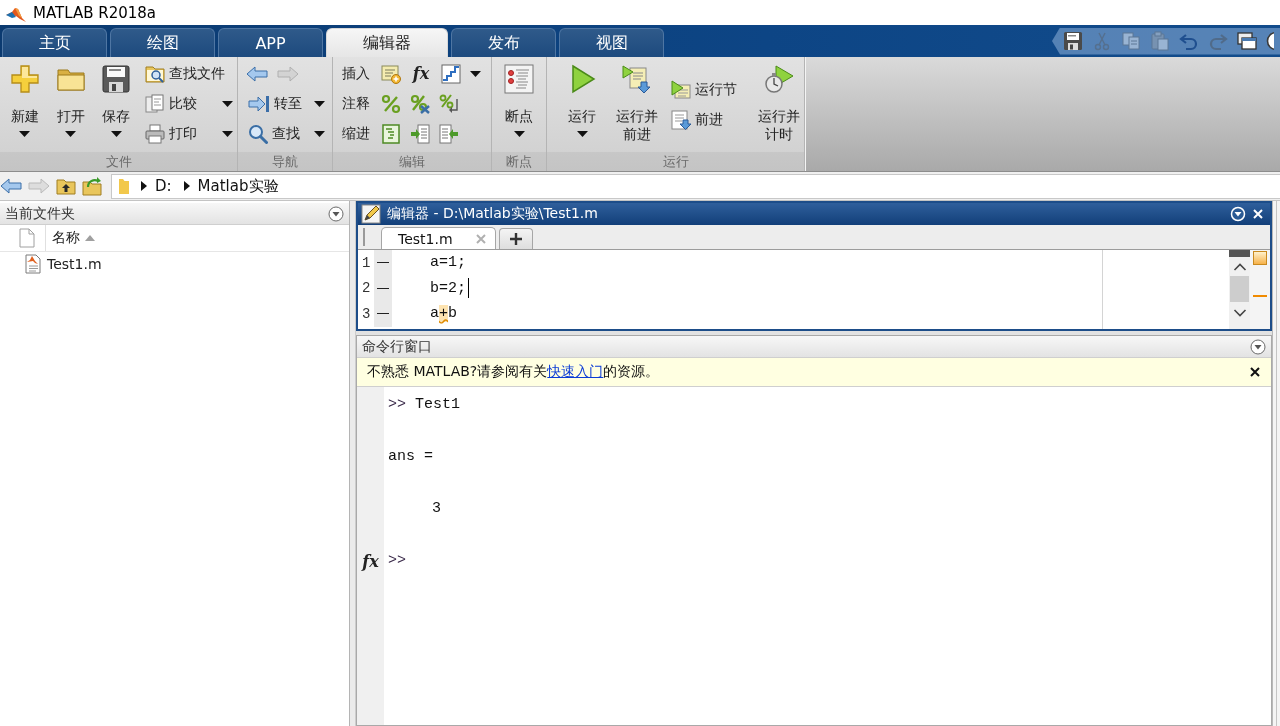 This screenshot has width=1280, height=726. Describe the element at coordinates (155, 74) in the screenshot. I see `folder-search-icon` at that location.